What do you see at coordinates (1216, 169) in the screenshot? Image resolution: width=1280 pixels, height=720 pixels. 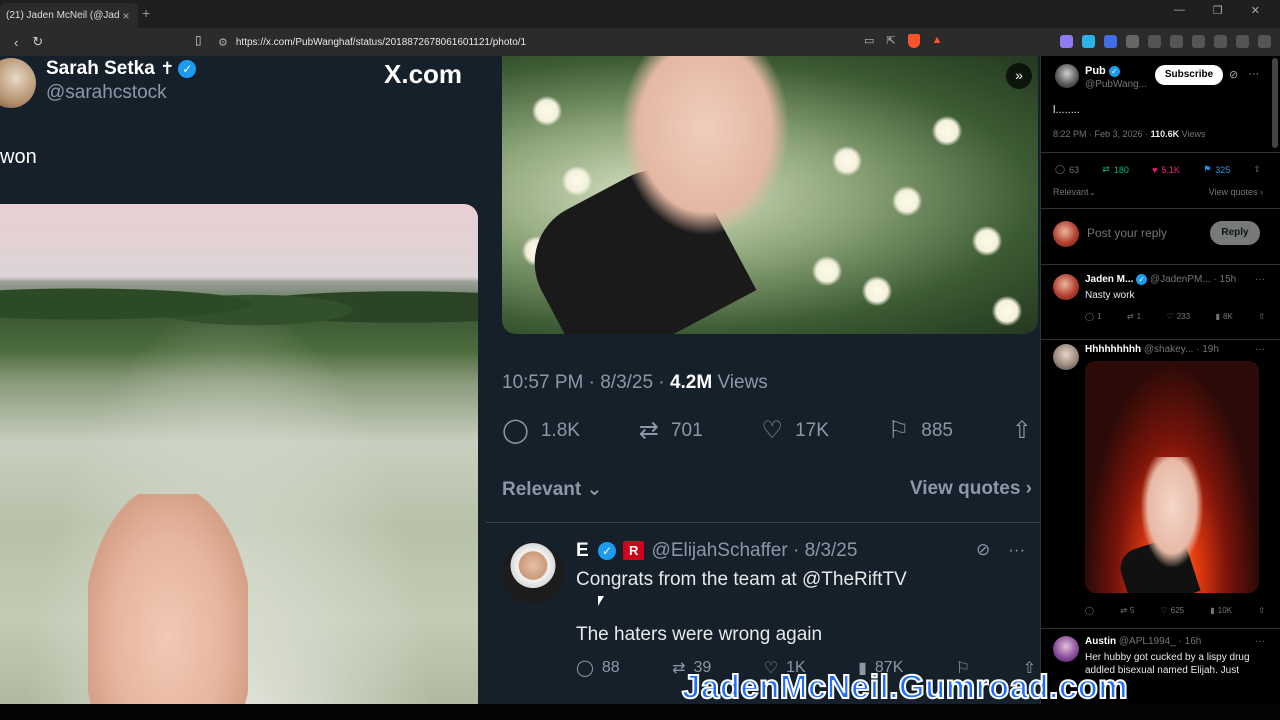 I see `bookmark-button: ⚑ 325` at bounding box center [1216, 169].